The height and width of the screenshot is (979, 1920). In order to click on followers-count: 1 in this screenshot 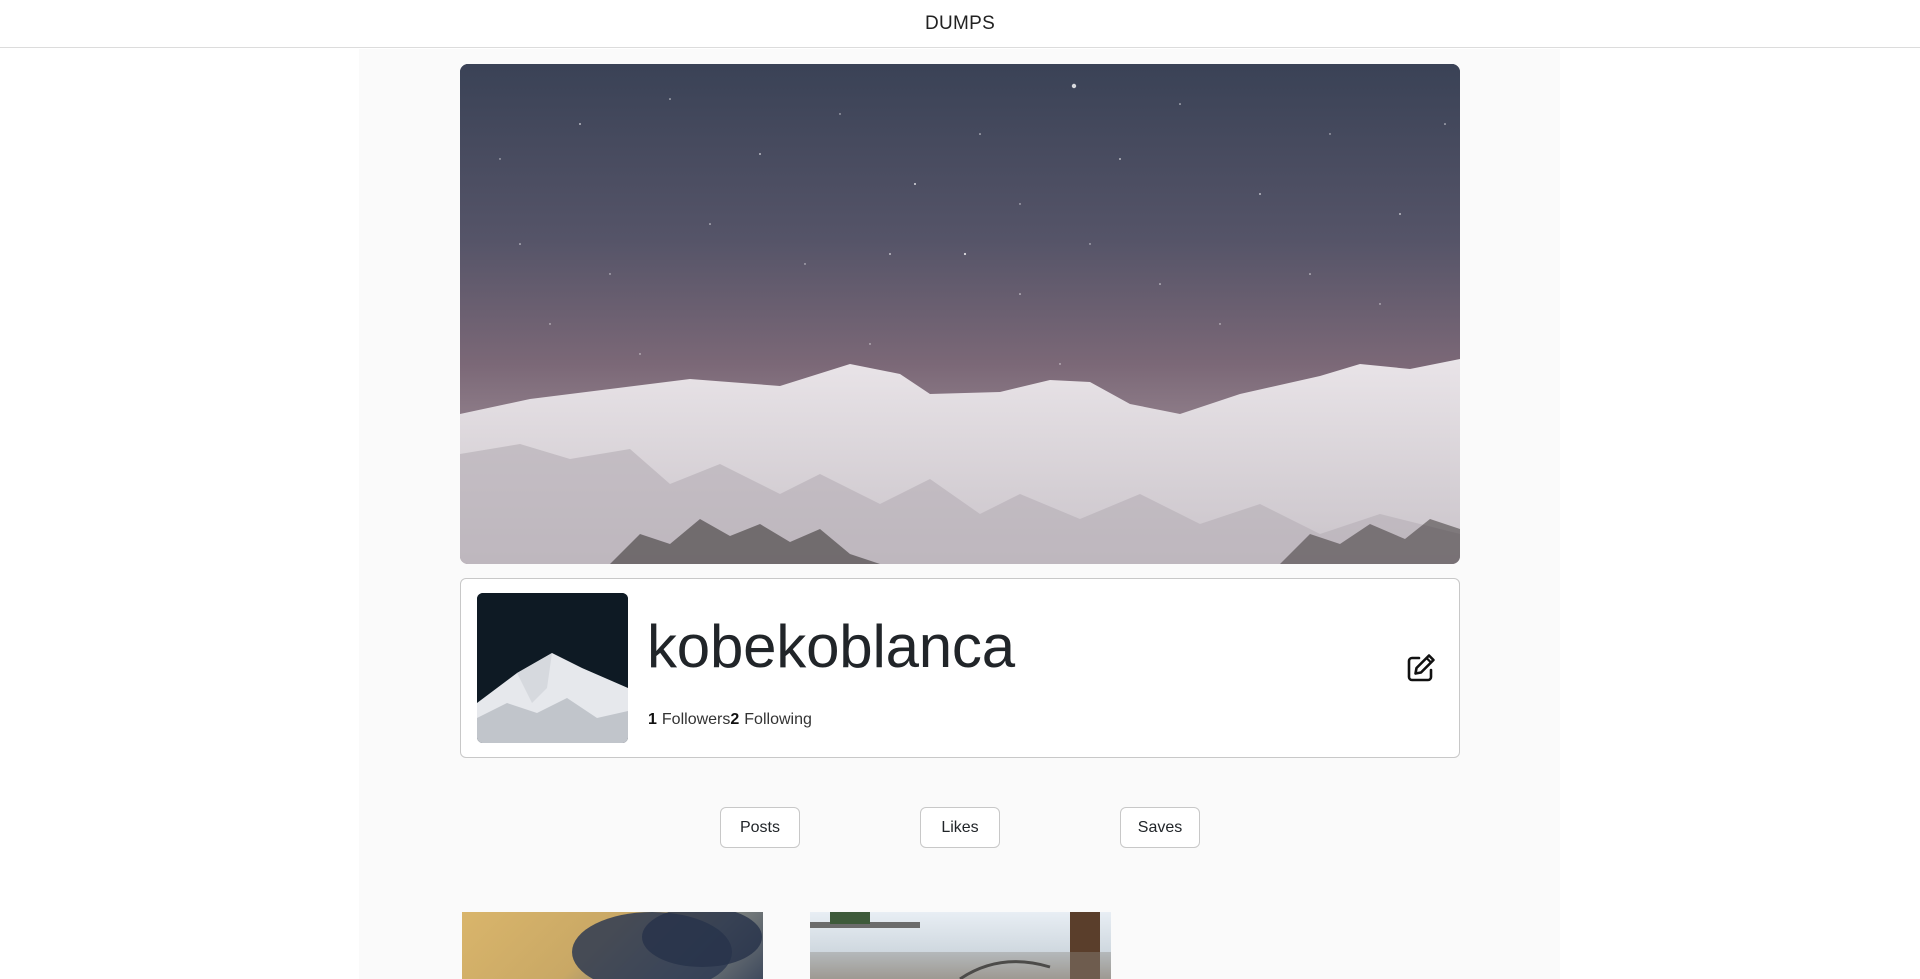, I will do `click(652, 719)`.